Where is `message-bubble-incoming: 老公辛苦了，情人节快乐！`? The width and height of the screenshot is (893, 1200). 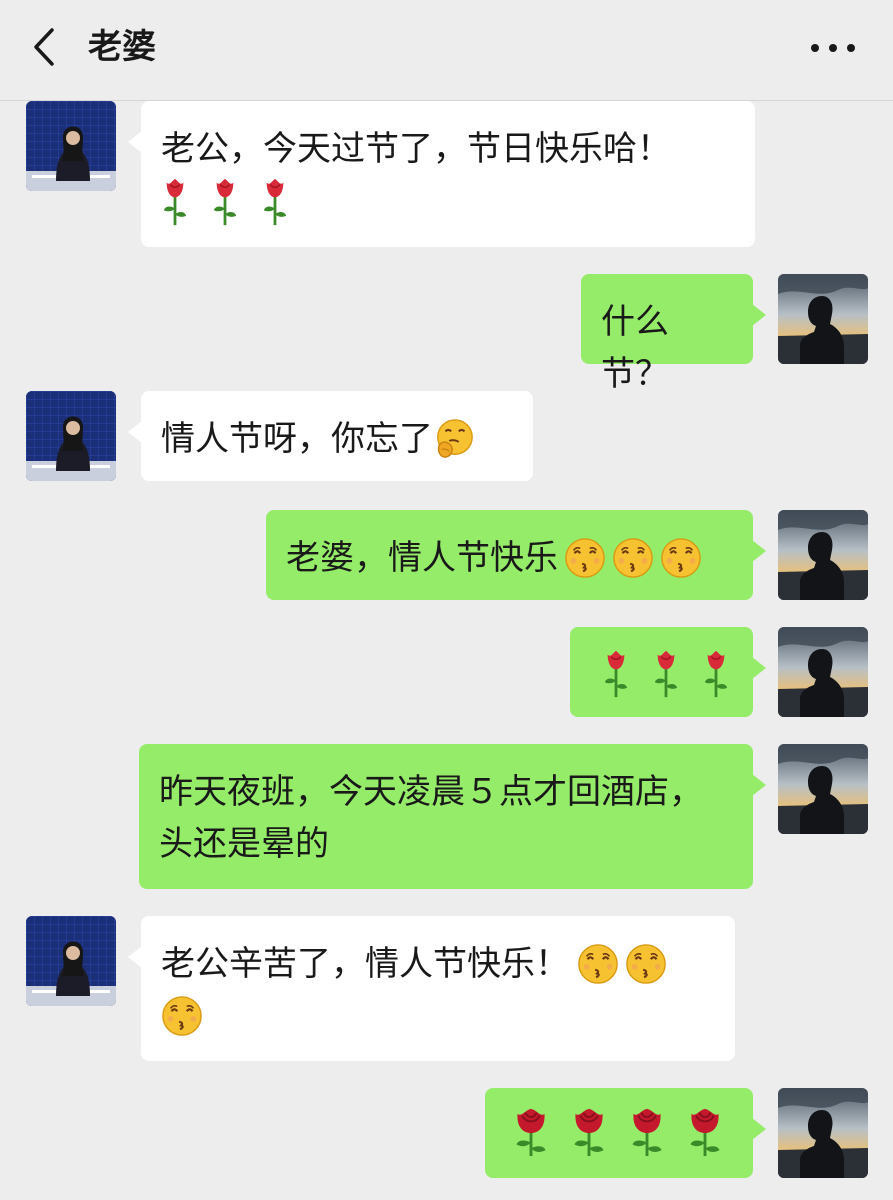
message-bubble-incoming: 老公辛苦了，情人节快乐！ is located at coordinates (431, 988).